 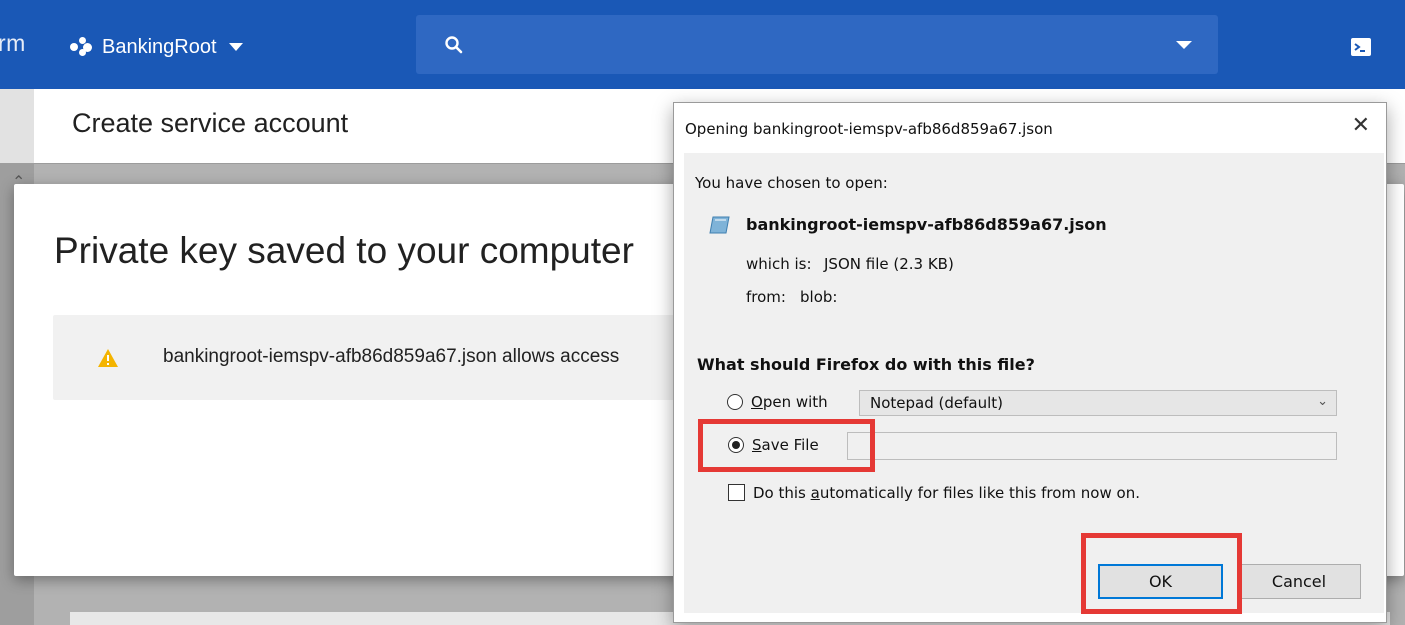 I want to click on page-title: Create service account, so click(x=210, y=123).